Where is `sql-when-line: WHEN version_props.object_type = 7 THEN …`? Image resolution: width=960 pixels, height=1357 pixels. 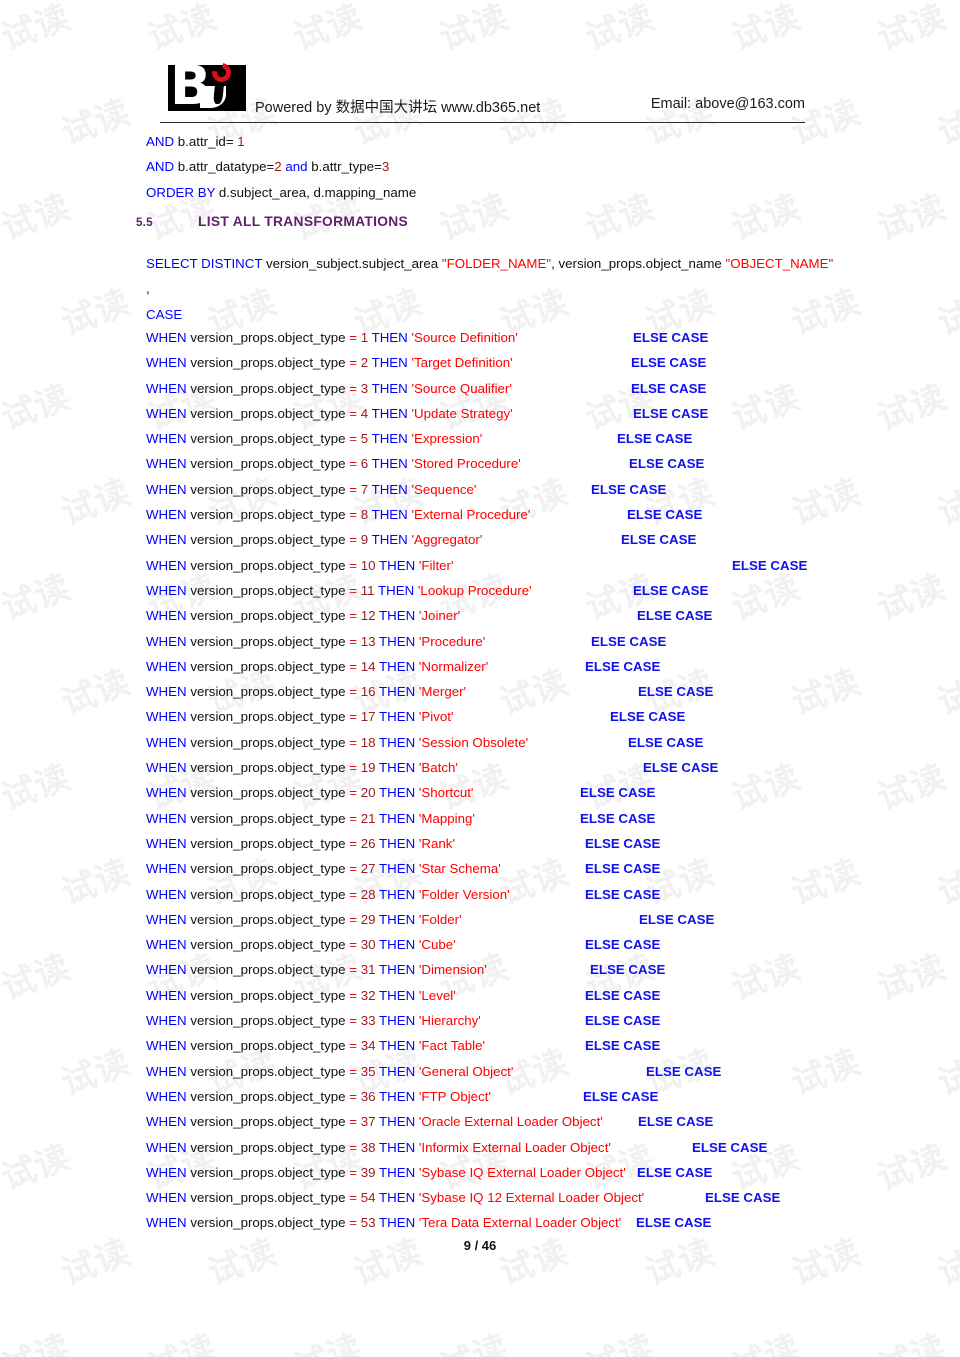 sql-when-line: WHEN version_props.object_type = 7 THEN … is located at coordinates (523, 489).